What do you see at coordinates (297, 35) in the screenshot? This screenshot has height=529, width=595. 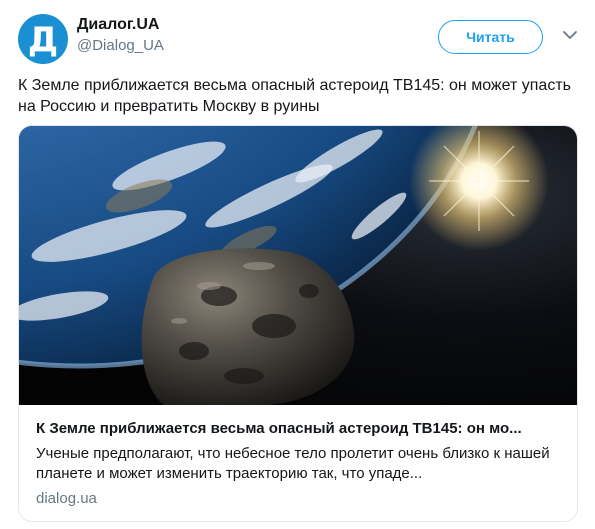 I see `tweet-header: Д Диалог.UA @Dialog_UA Читать` at bounding box center [297, 35].